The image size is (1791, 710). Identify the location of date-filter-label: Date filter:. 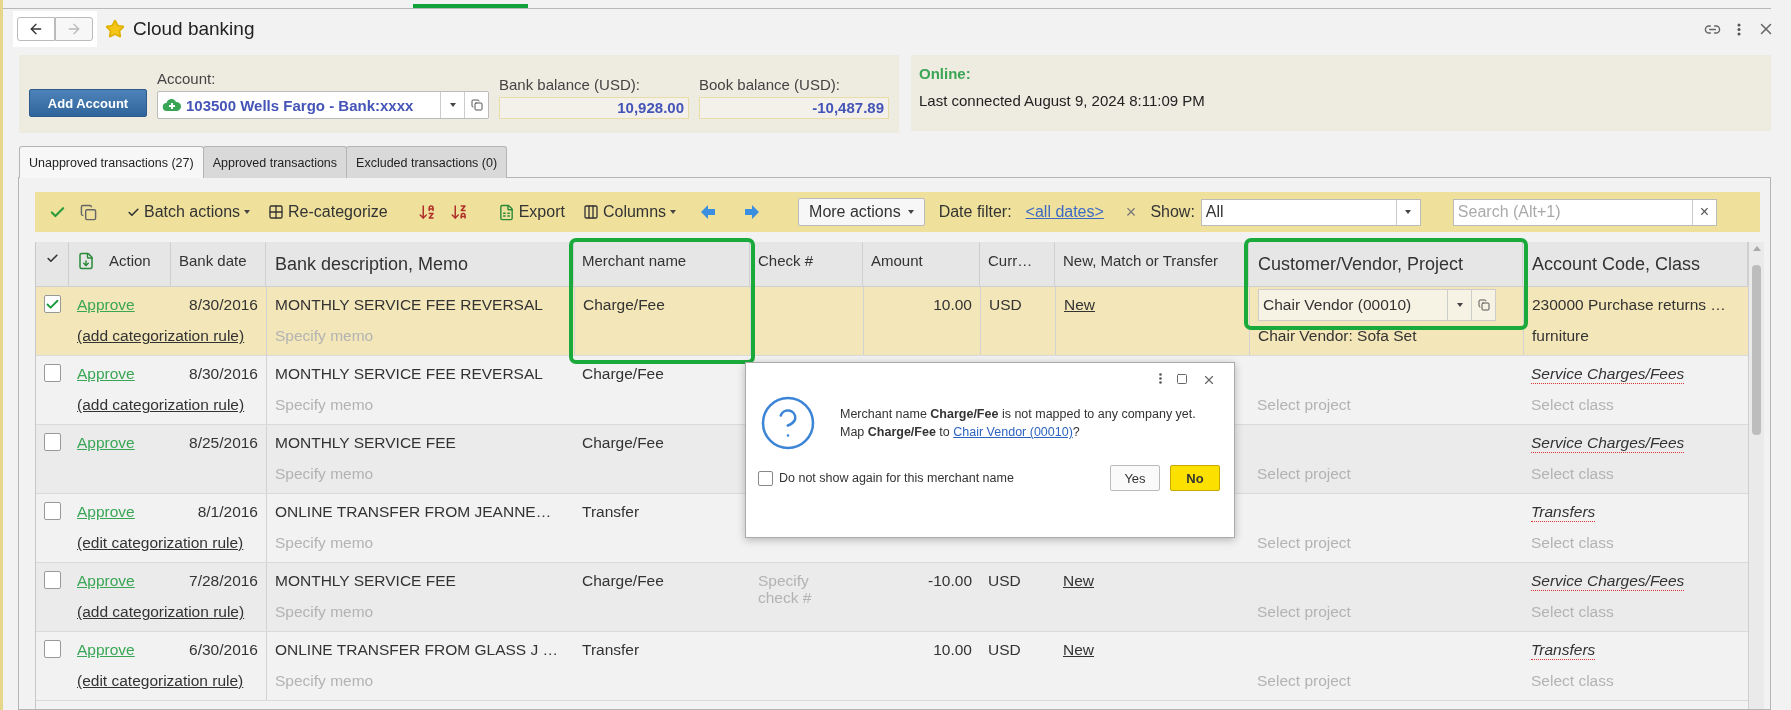
(975, 212).